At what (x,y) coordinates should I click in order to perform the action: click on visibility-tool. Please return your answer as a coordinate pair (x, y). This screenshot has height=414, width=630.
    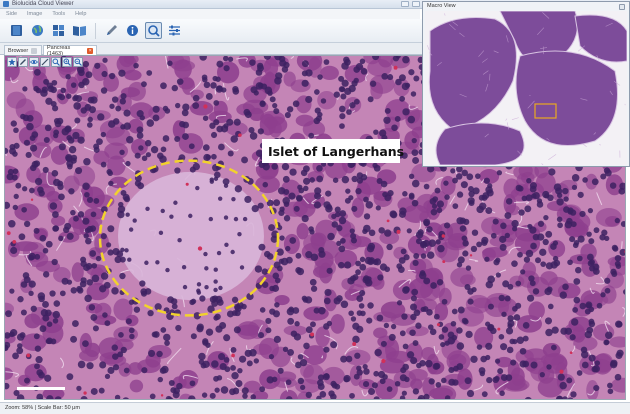
    Looking at the image, I should click on (34, 62).